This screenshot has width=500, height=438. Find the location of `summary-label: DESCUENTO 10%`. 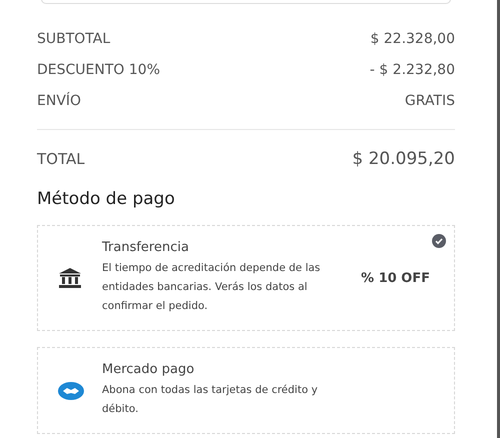

summary-label: DESCUENTO 10% is located at coordinates (98, 70).